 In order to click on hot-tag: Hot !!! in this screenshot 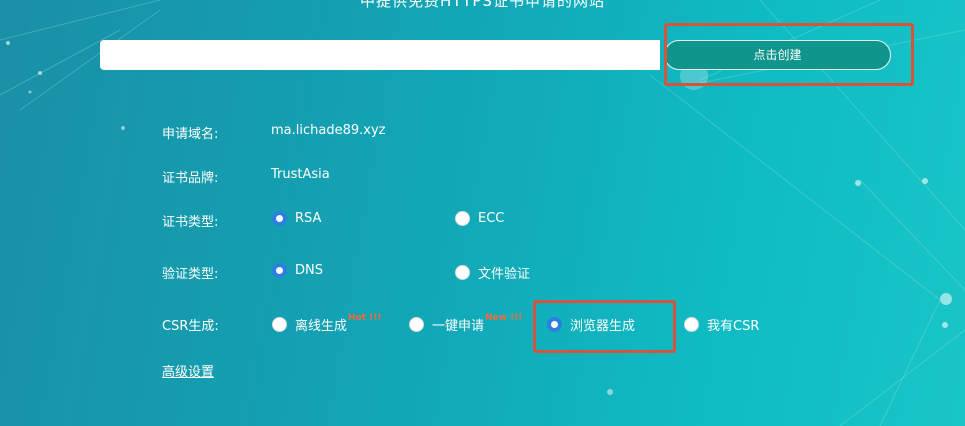, I will do `click(365, 317)`.